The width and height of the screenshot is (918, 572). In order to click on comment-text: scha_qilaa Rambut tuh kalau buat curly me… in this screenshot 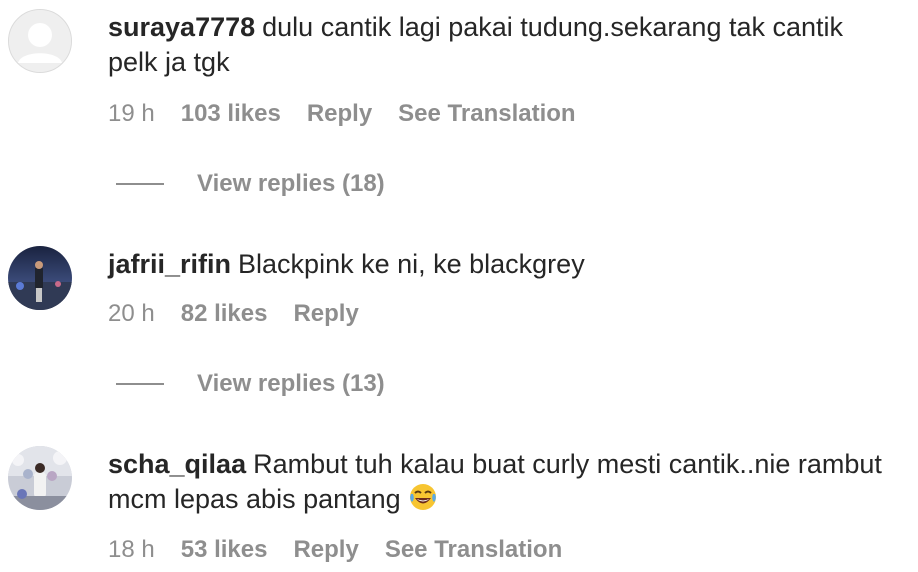, I will do `click(503, 484)`.